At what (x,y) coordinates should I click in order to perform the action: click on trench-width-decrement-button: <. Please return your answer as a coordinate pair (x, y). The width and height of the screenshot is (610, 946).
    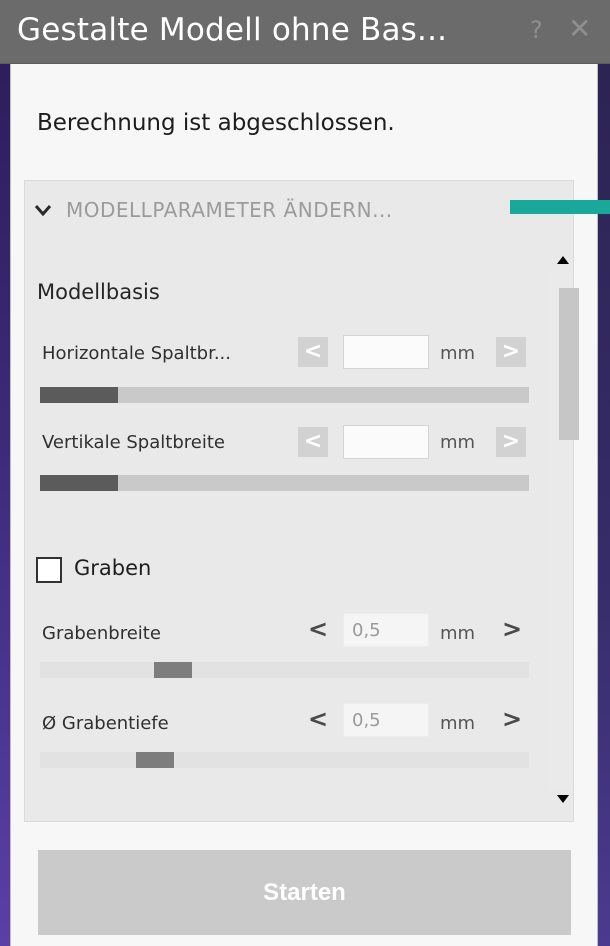
    Looking at the image, I should click on (318, 629).